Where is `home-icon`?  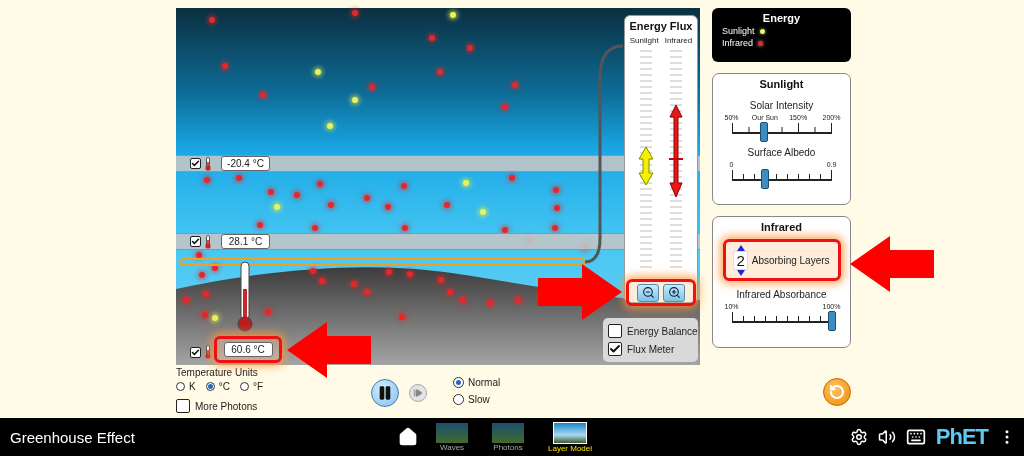
home-icon is located at coordinates (408, 437).